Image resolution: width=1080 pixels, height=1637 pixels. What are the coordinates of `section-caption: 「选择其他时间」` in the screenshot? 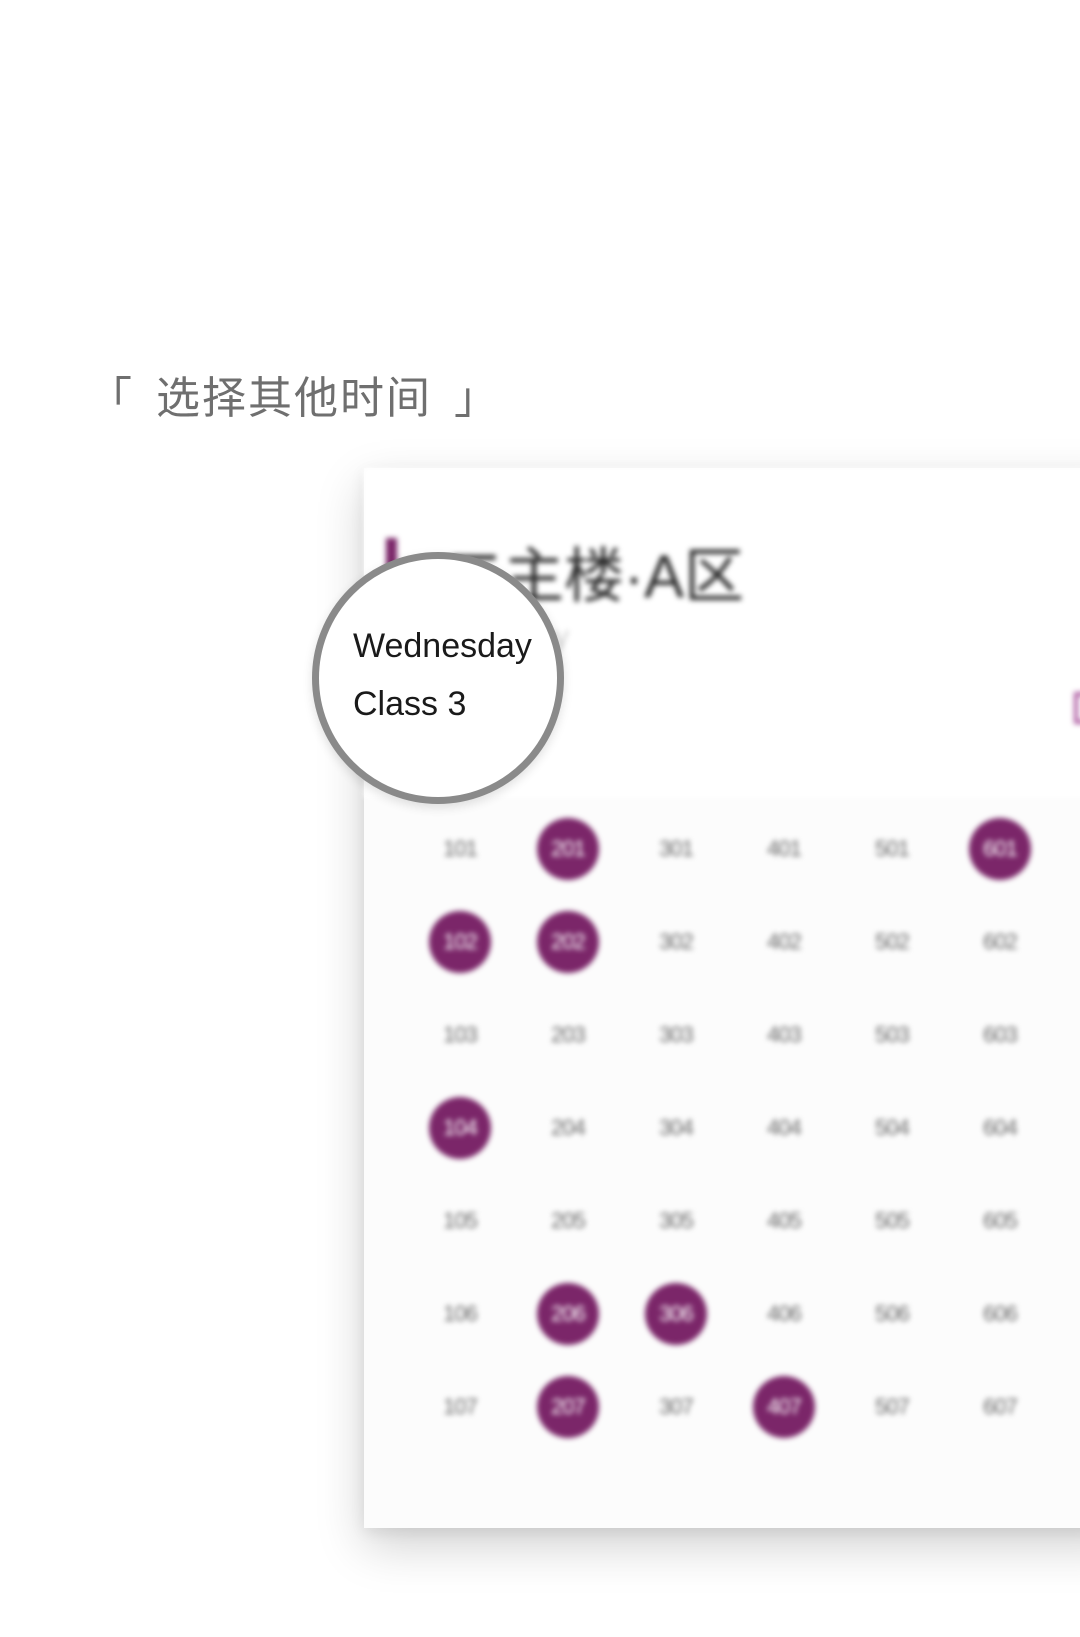 It's located at (294, 394).